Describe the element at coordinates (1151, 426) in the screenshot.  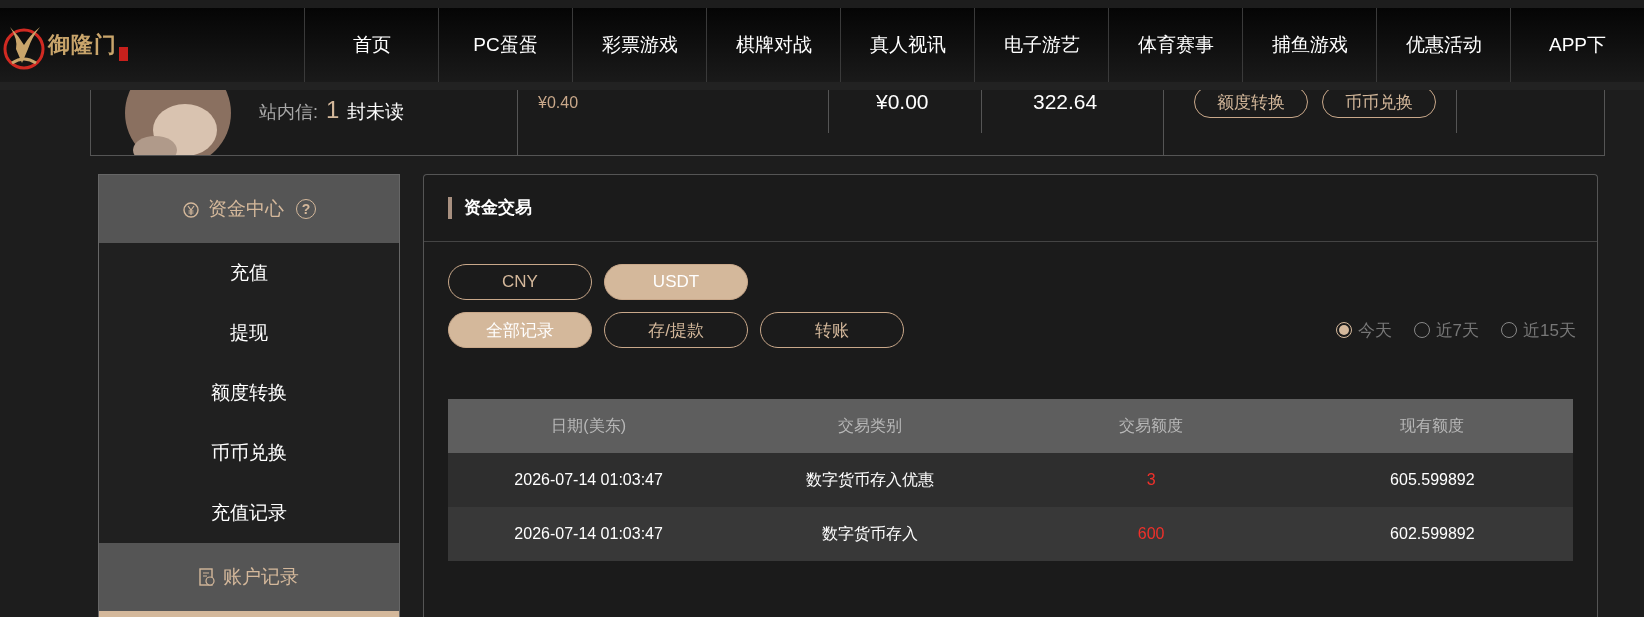
I see `column-header: 交易额度` at that location.